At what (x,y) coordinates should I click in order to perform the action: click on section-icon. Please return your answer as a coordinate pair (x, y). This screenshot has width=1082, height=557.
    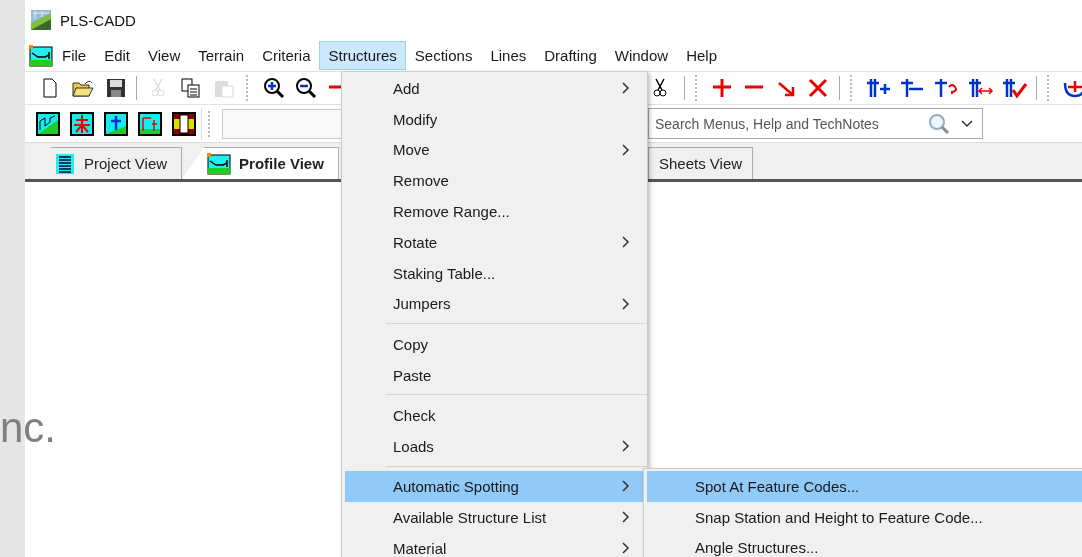
    Looking at the image, I should click on (184, 123).